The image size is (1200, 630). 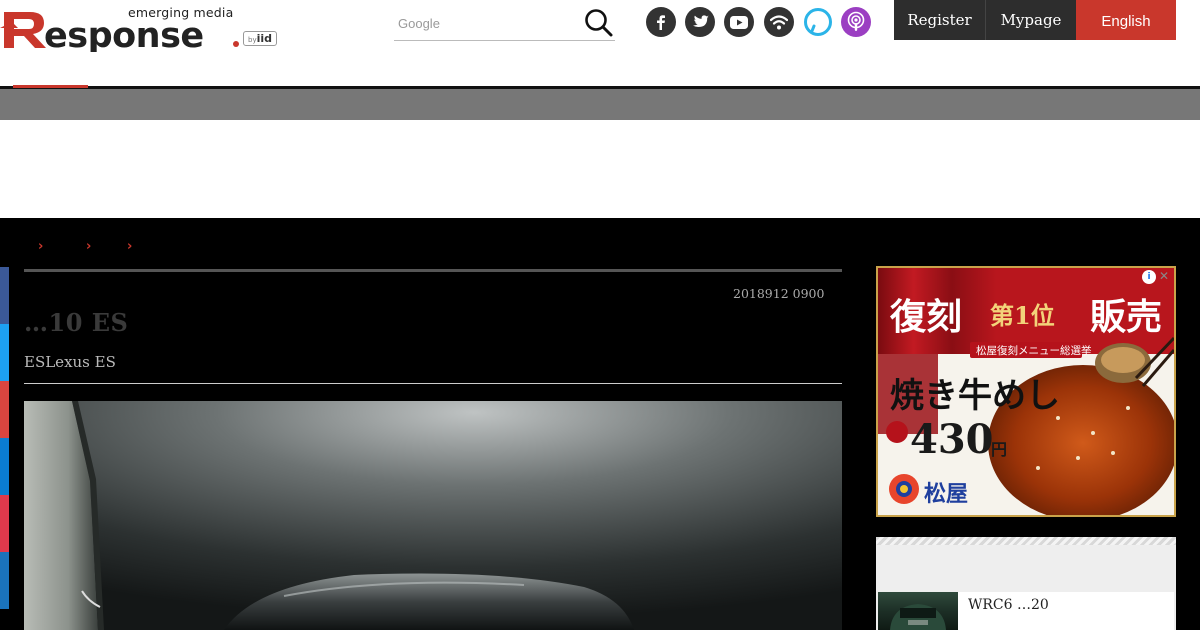 I want to click on ad-headline-right: 販売, so click(x=1126, y=317).